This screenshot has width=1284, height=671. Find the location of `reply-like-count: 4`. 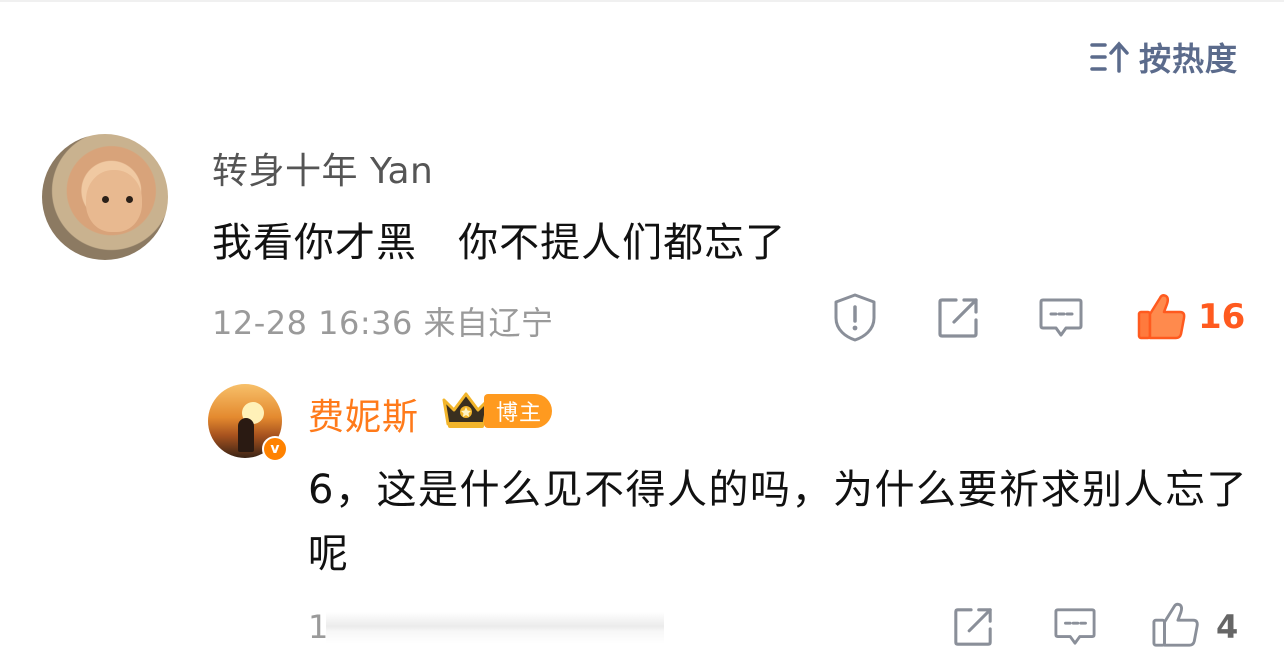

reply-like-count: 4 is located at coordinates (1227, 627).